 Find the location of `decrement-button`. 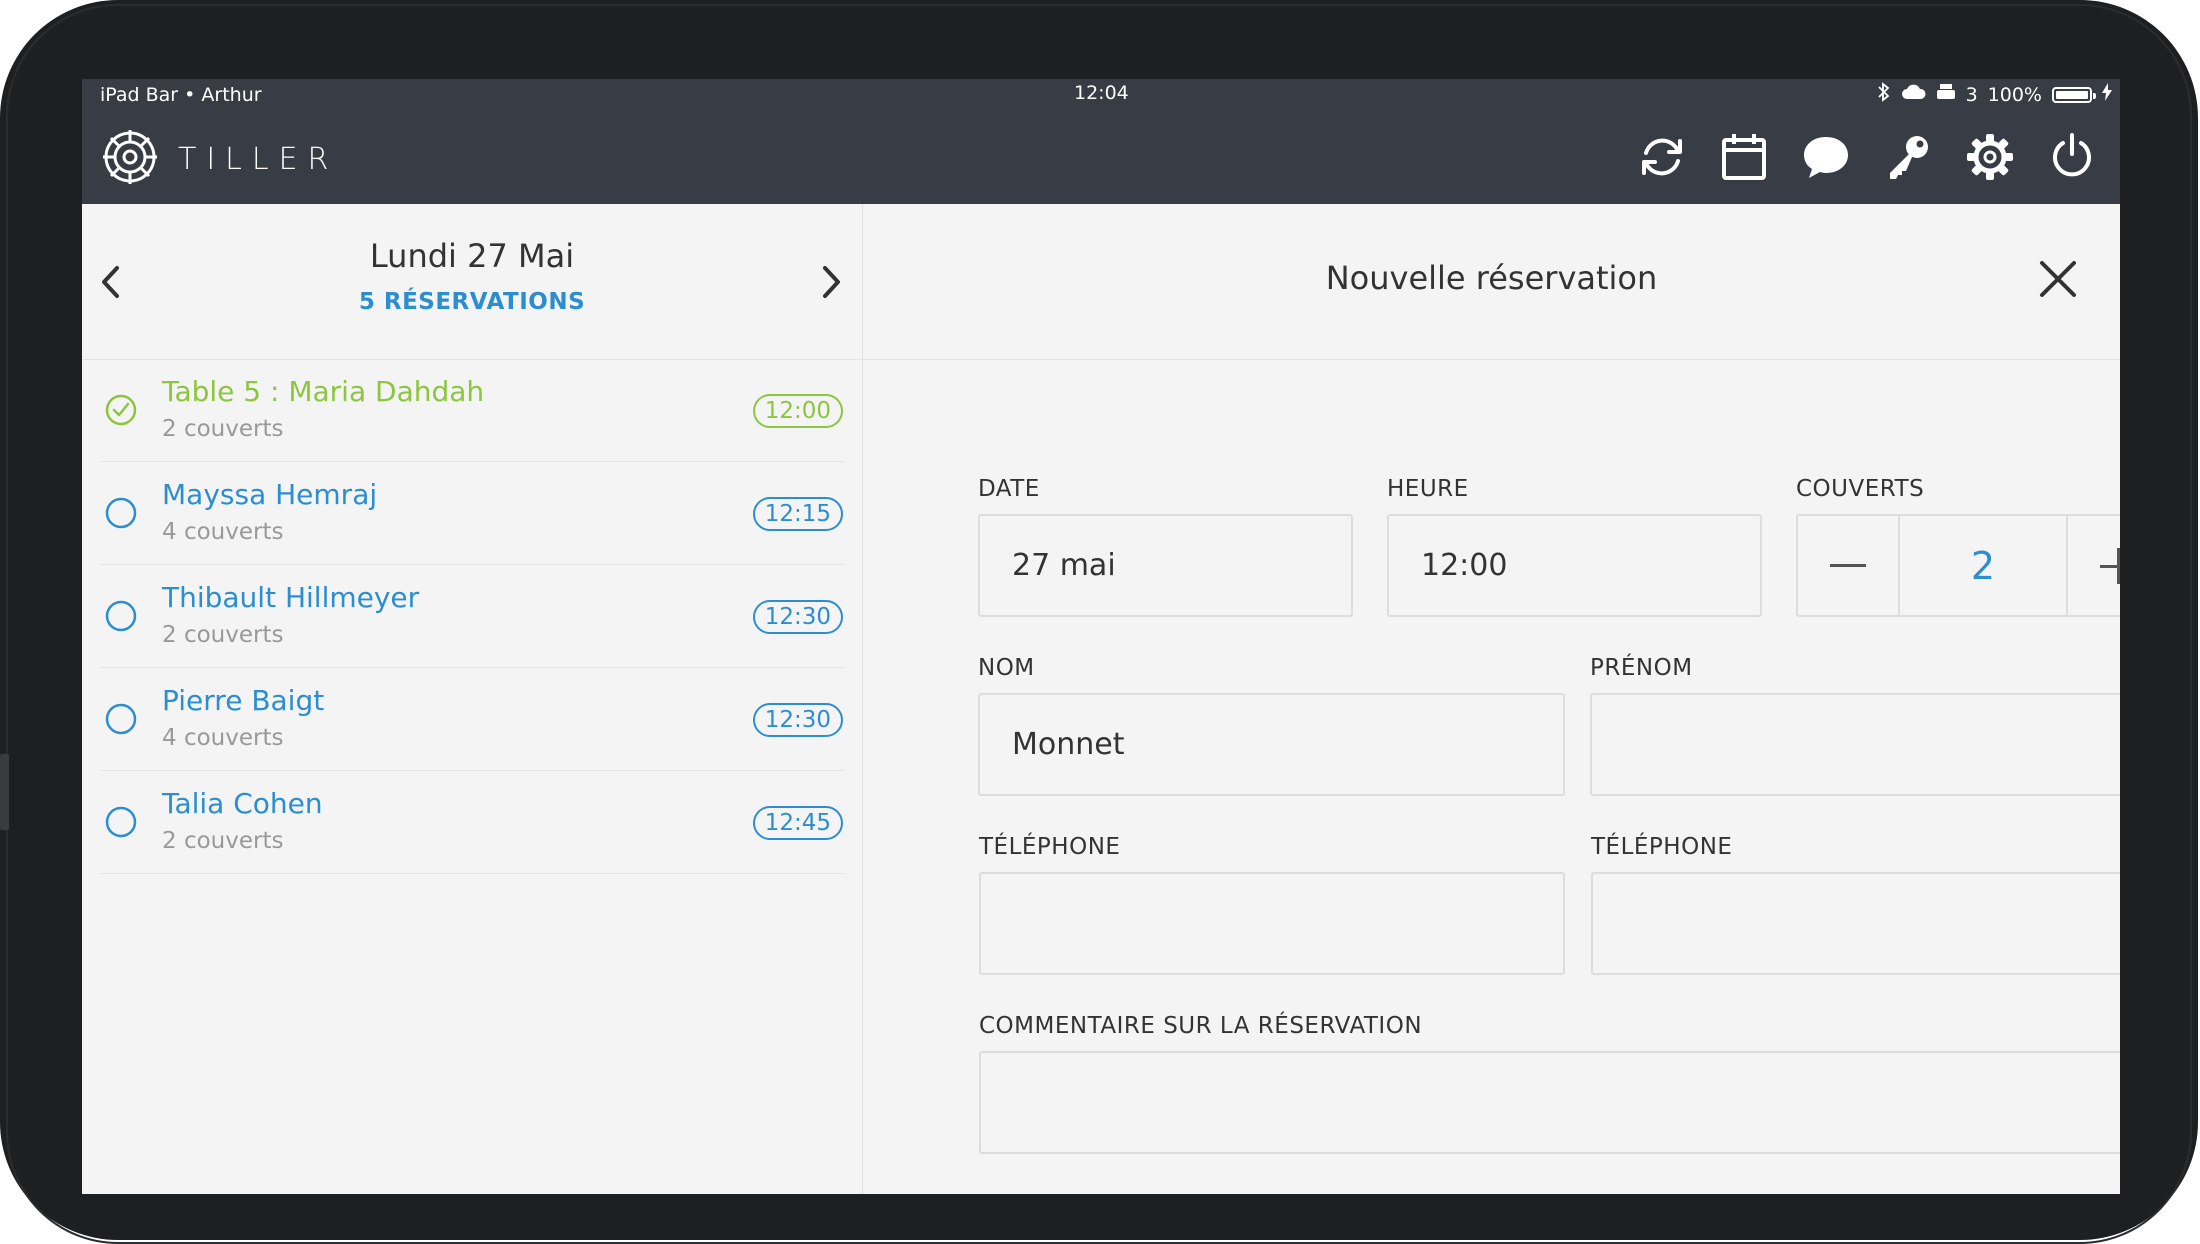

decrement-button is located at coordinates (1849, 565).